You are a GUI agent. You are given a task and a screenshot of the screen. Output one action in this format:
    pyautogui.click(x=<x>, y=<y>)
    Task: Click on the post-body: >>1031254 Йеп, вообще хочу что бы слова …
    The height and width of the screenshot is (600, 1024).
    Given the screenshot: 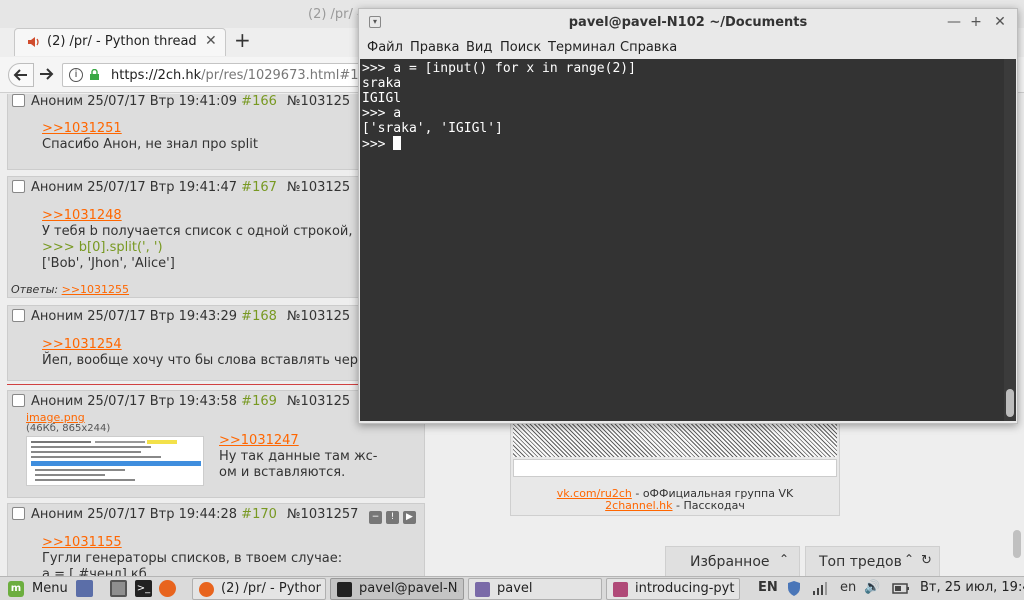 What is the action you would take?
    pyautogui.click(x=200, y=353)
    